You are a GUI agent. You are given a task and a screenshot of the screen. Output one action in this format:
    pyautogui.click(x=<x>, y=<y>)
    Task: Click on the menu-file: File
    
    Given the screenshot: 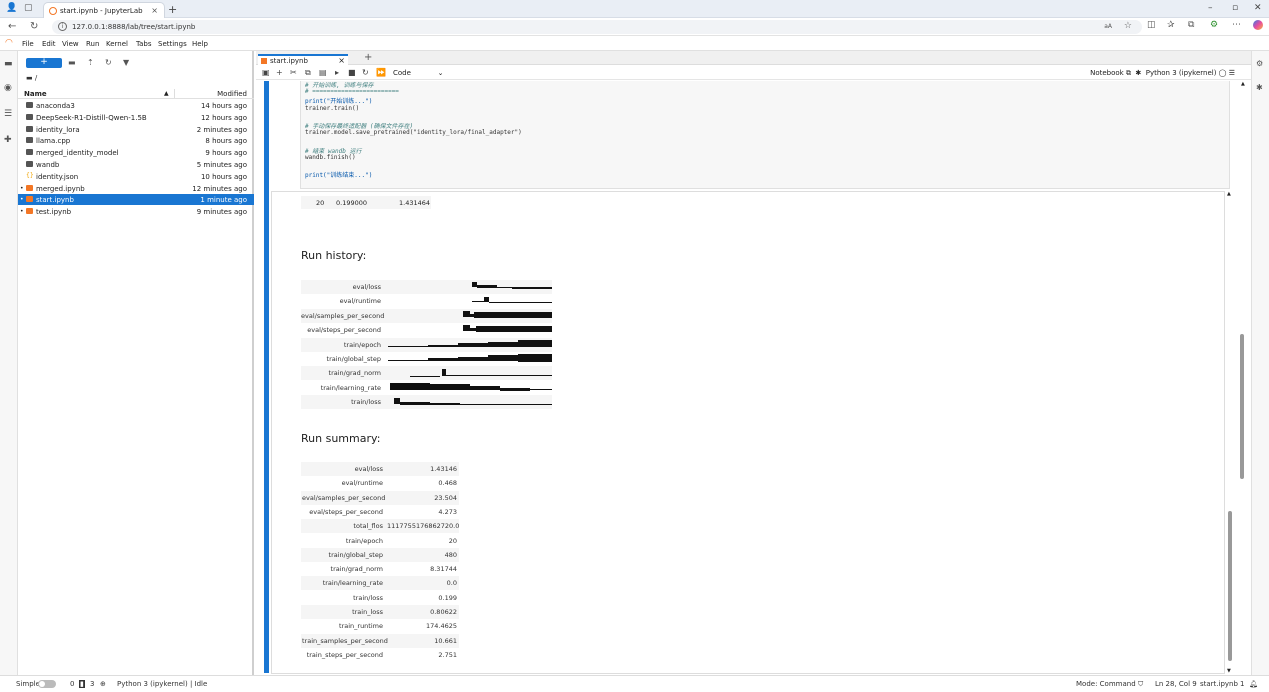 What is the action you would take?
    pyautogui.click(x=28, y=44)
    